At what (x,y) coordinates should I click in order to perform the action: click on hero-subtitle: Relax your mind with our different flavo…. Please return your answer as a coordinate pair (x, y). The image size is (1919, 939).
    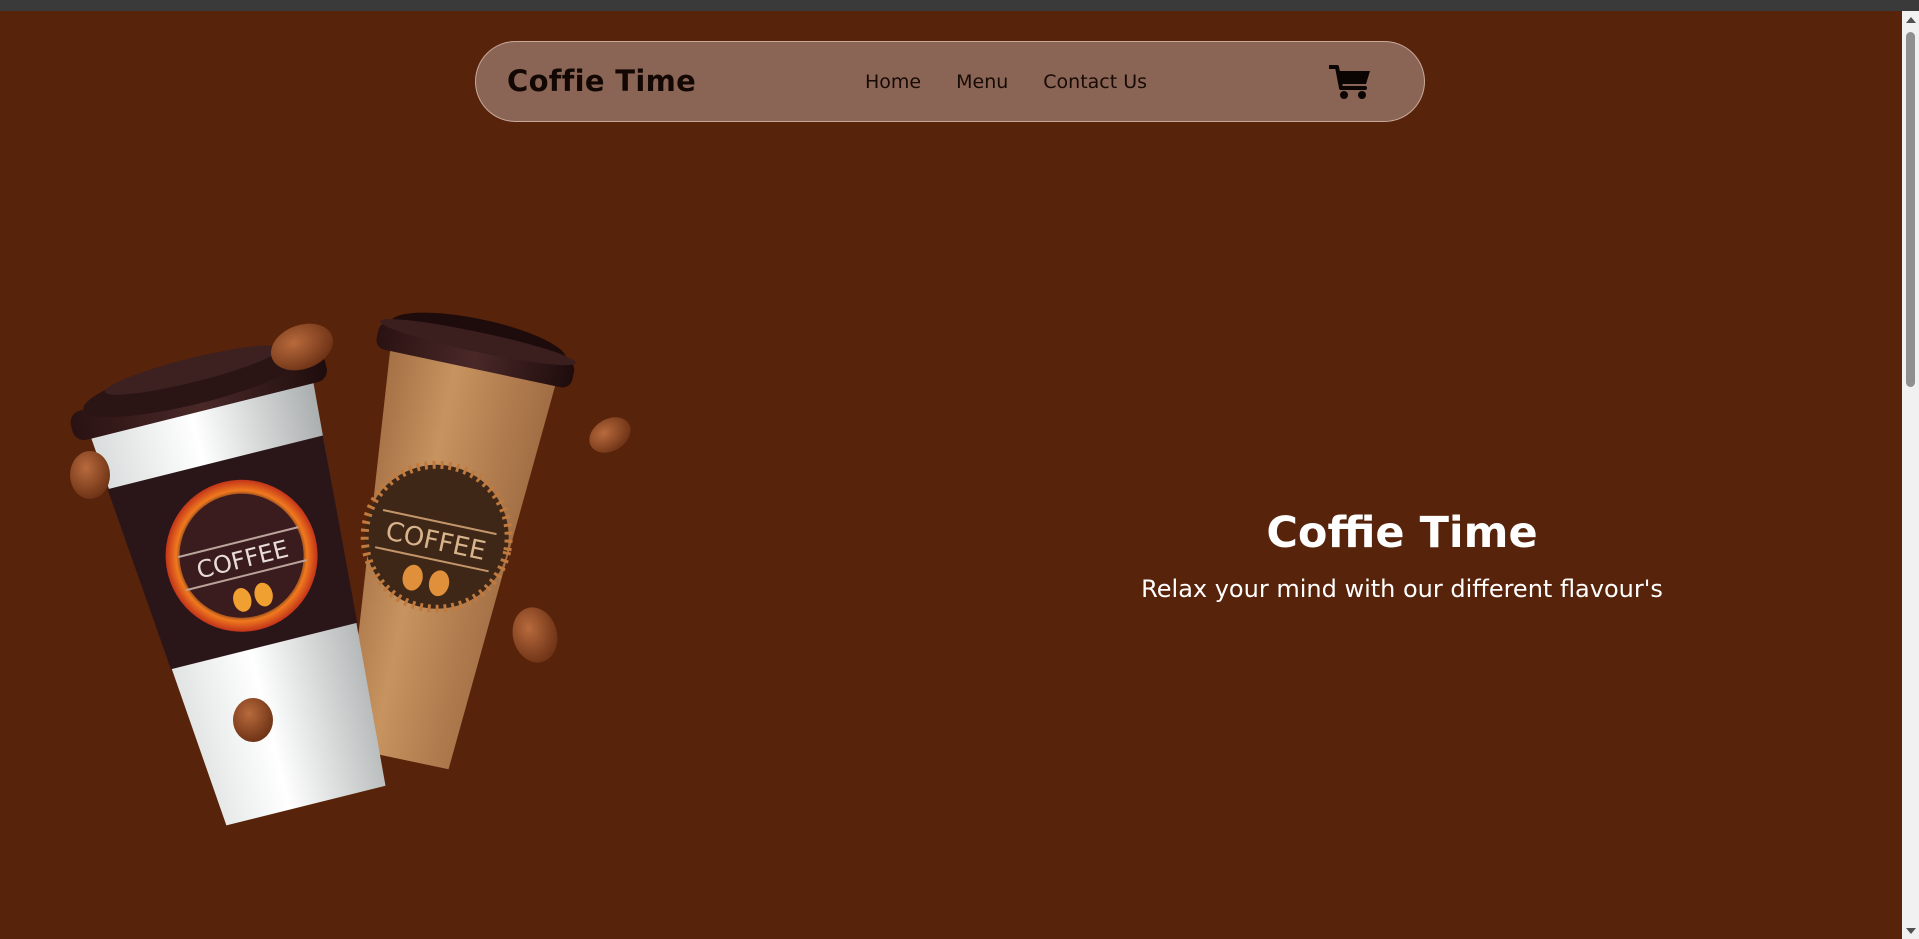
    Looking at the image, I should click on (1402, 589).